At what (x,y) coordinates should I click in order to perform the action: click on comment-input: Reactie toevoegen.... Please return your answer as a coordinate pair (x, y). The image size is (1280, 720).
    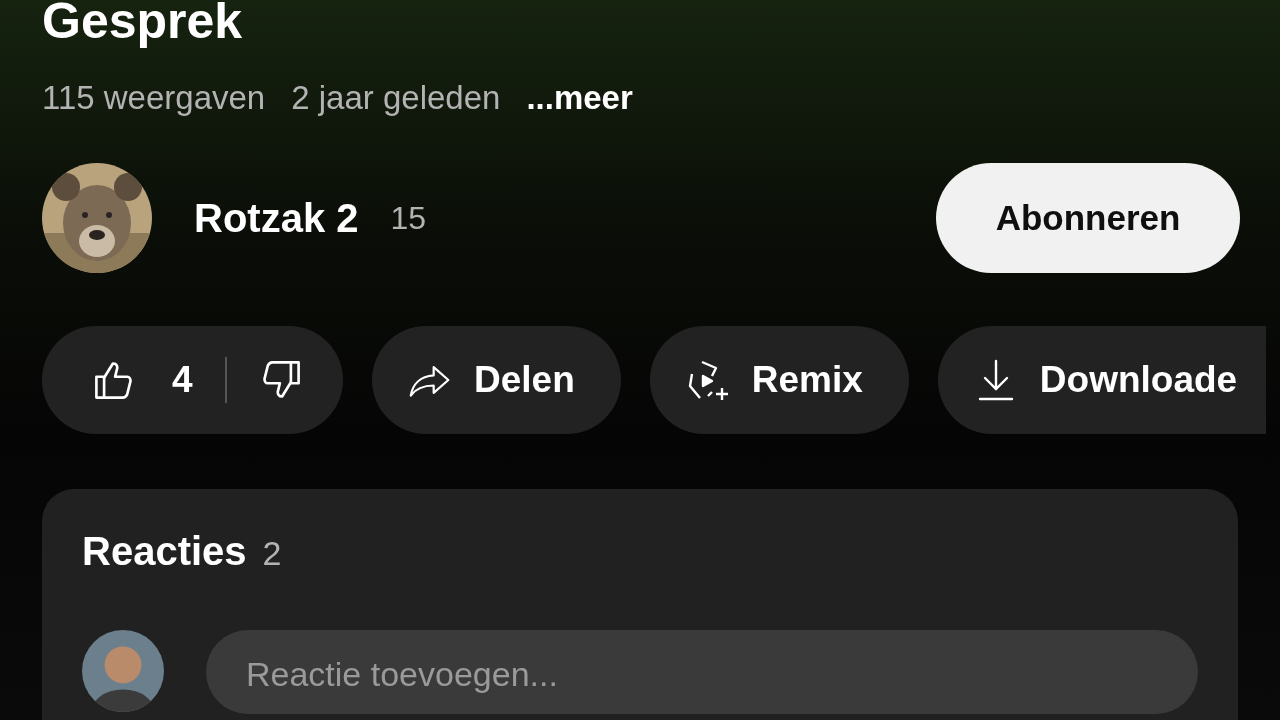
    Looking at the image, I should click on (702, 672).